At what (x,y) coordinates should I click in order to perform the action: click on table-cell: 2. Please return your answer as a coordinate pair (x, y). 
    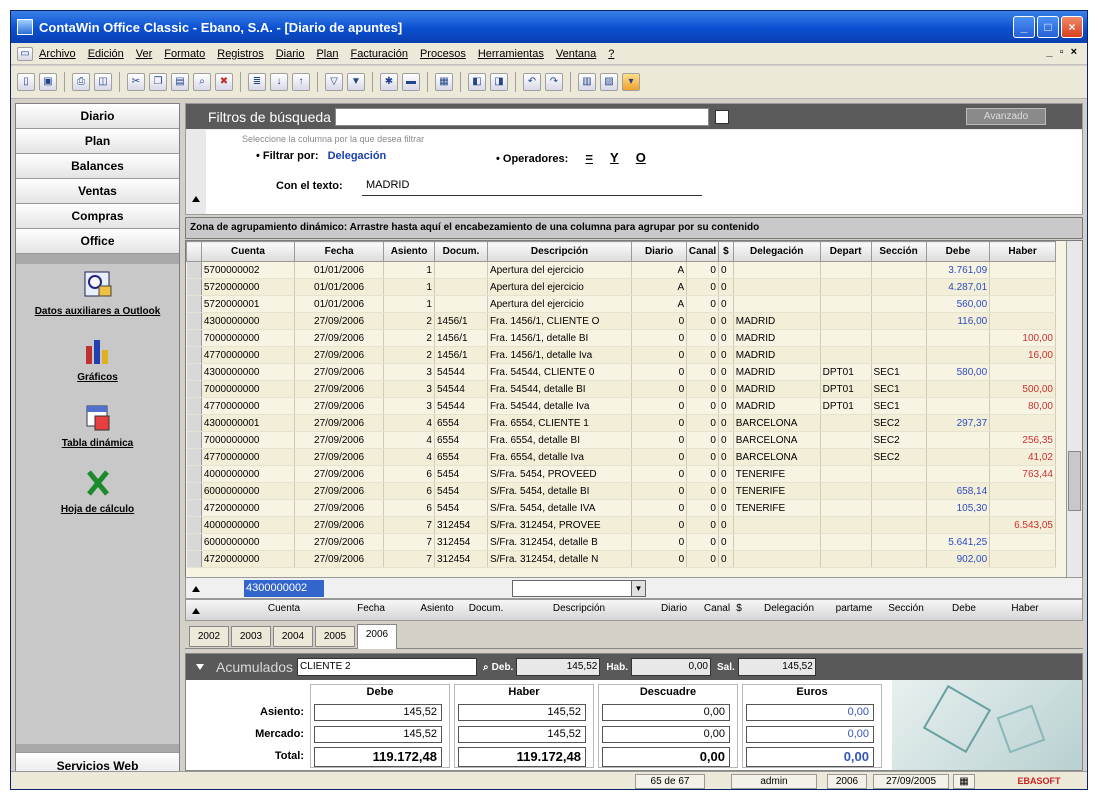
    Looking at the image, I should click on (409, 355).